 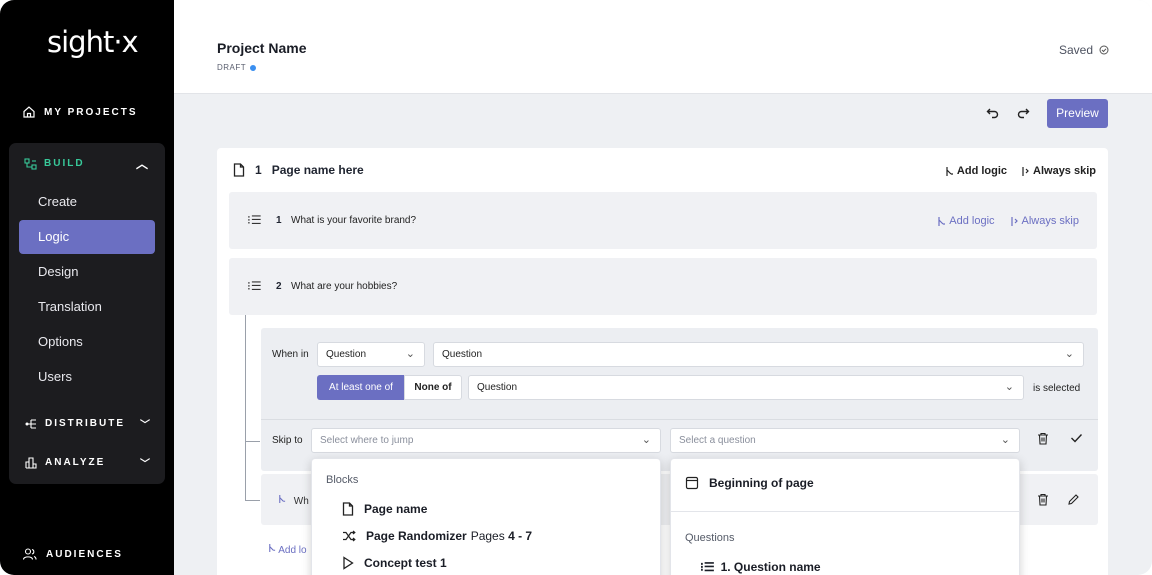 I want to click on question-add-logic-button: Add logic, so click(x=966, y=221).